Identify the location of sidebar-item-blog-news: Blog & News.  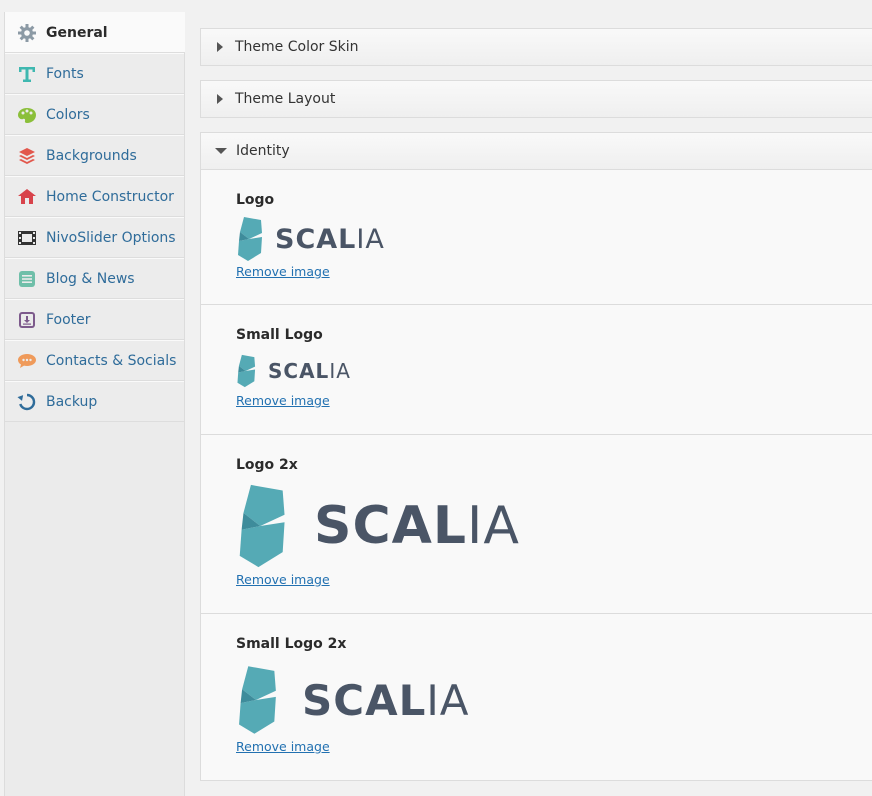
(94, 278).